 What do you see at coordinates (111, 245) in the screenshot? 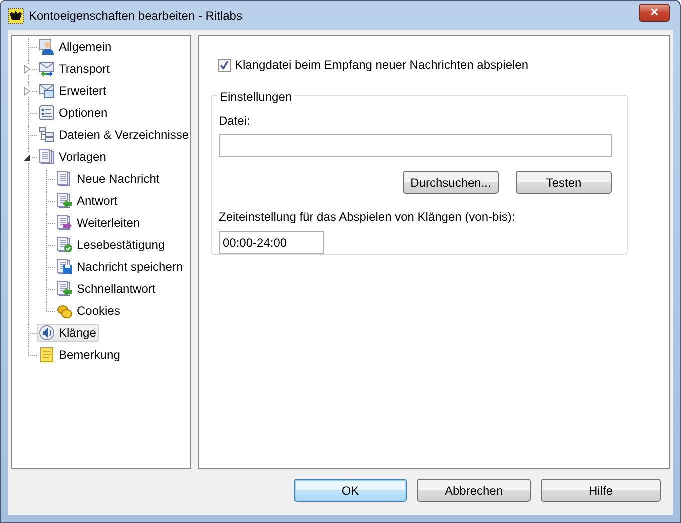
I see `tree-item: Lesebestätigung` at bounding box center [111, 245].